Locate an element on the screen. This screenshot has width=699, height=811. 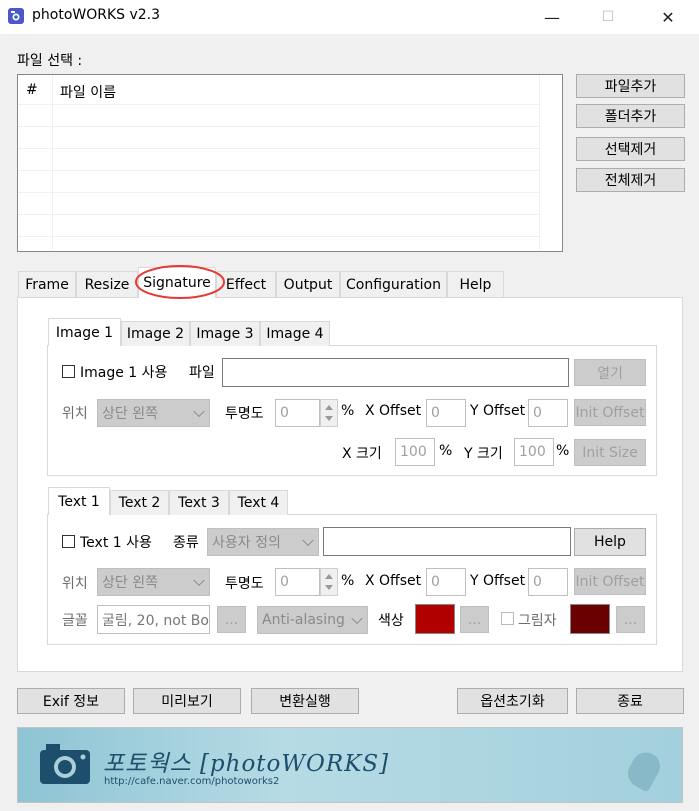
image-x-offset-input: 0 is located at coordinates (446, 413).